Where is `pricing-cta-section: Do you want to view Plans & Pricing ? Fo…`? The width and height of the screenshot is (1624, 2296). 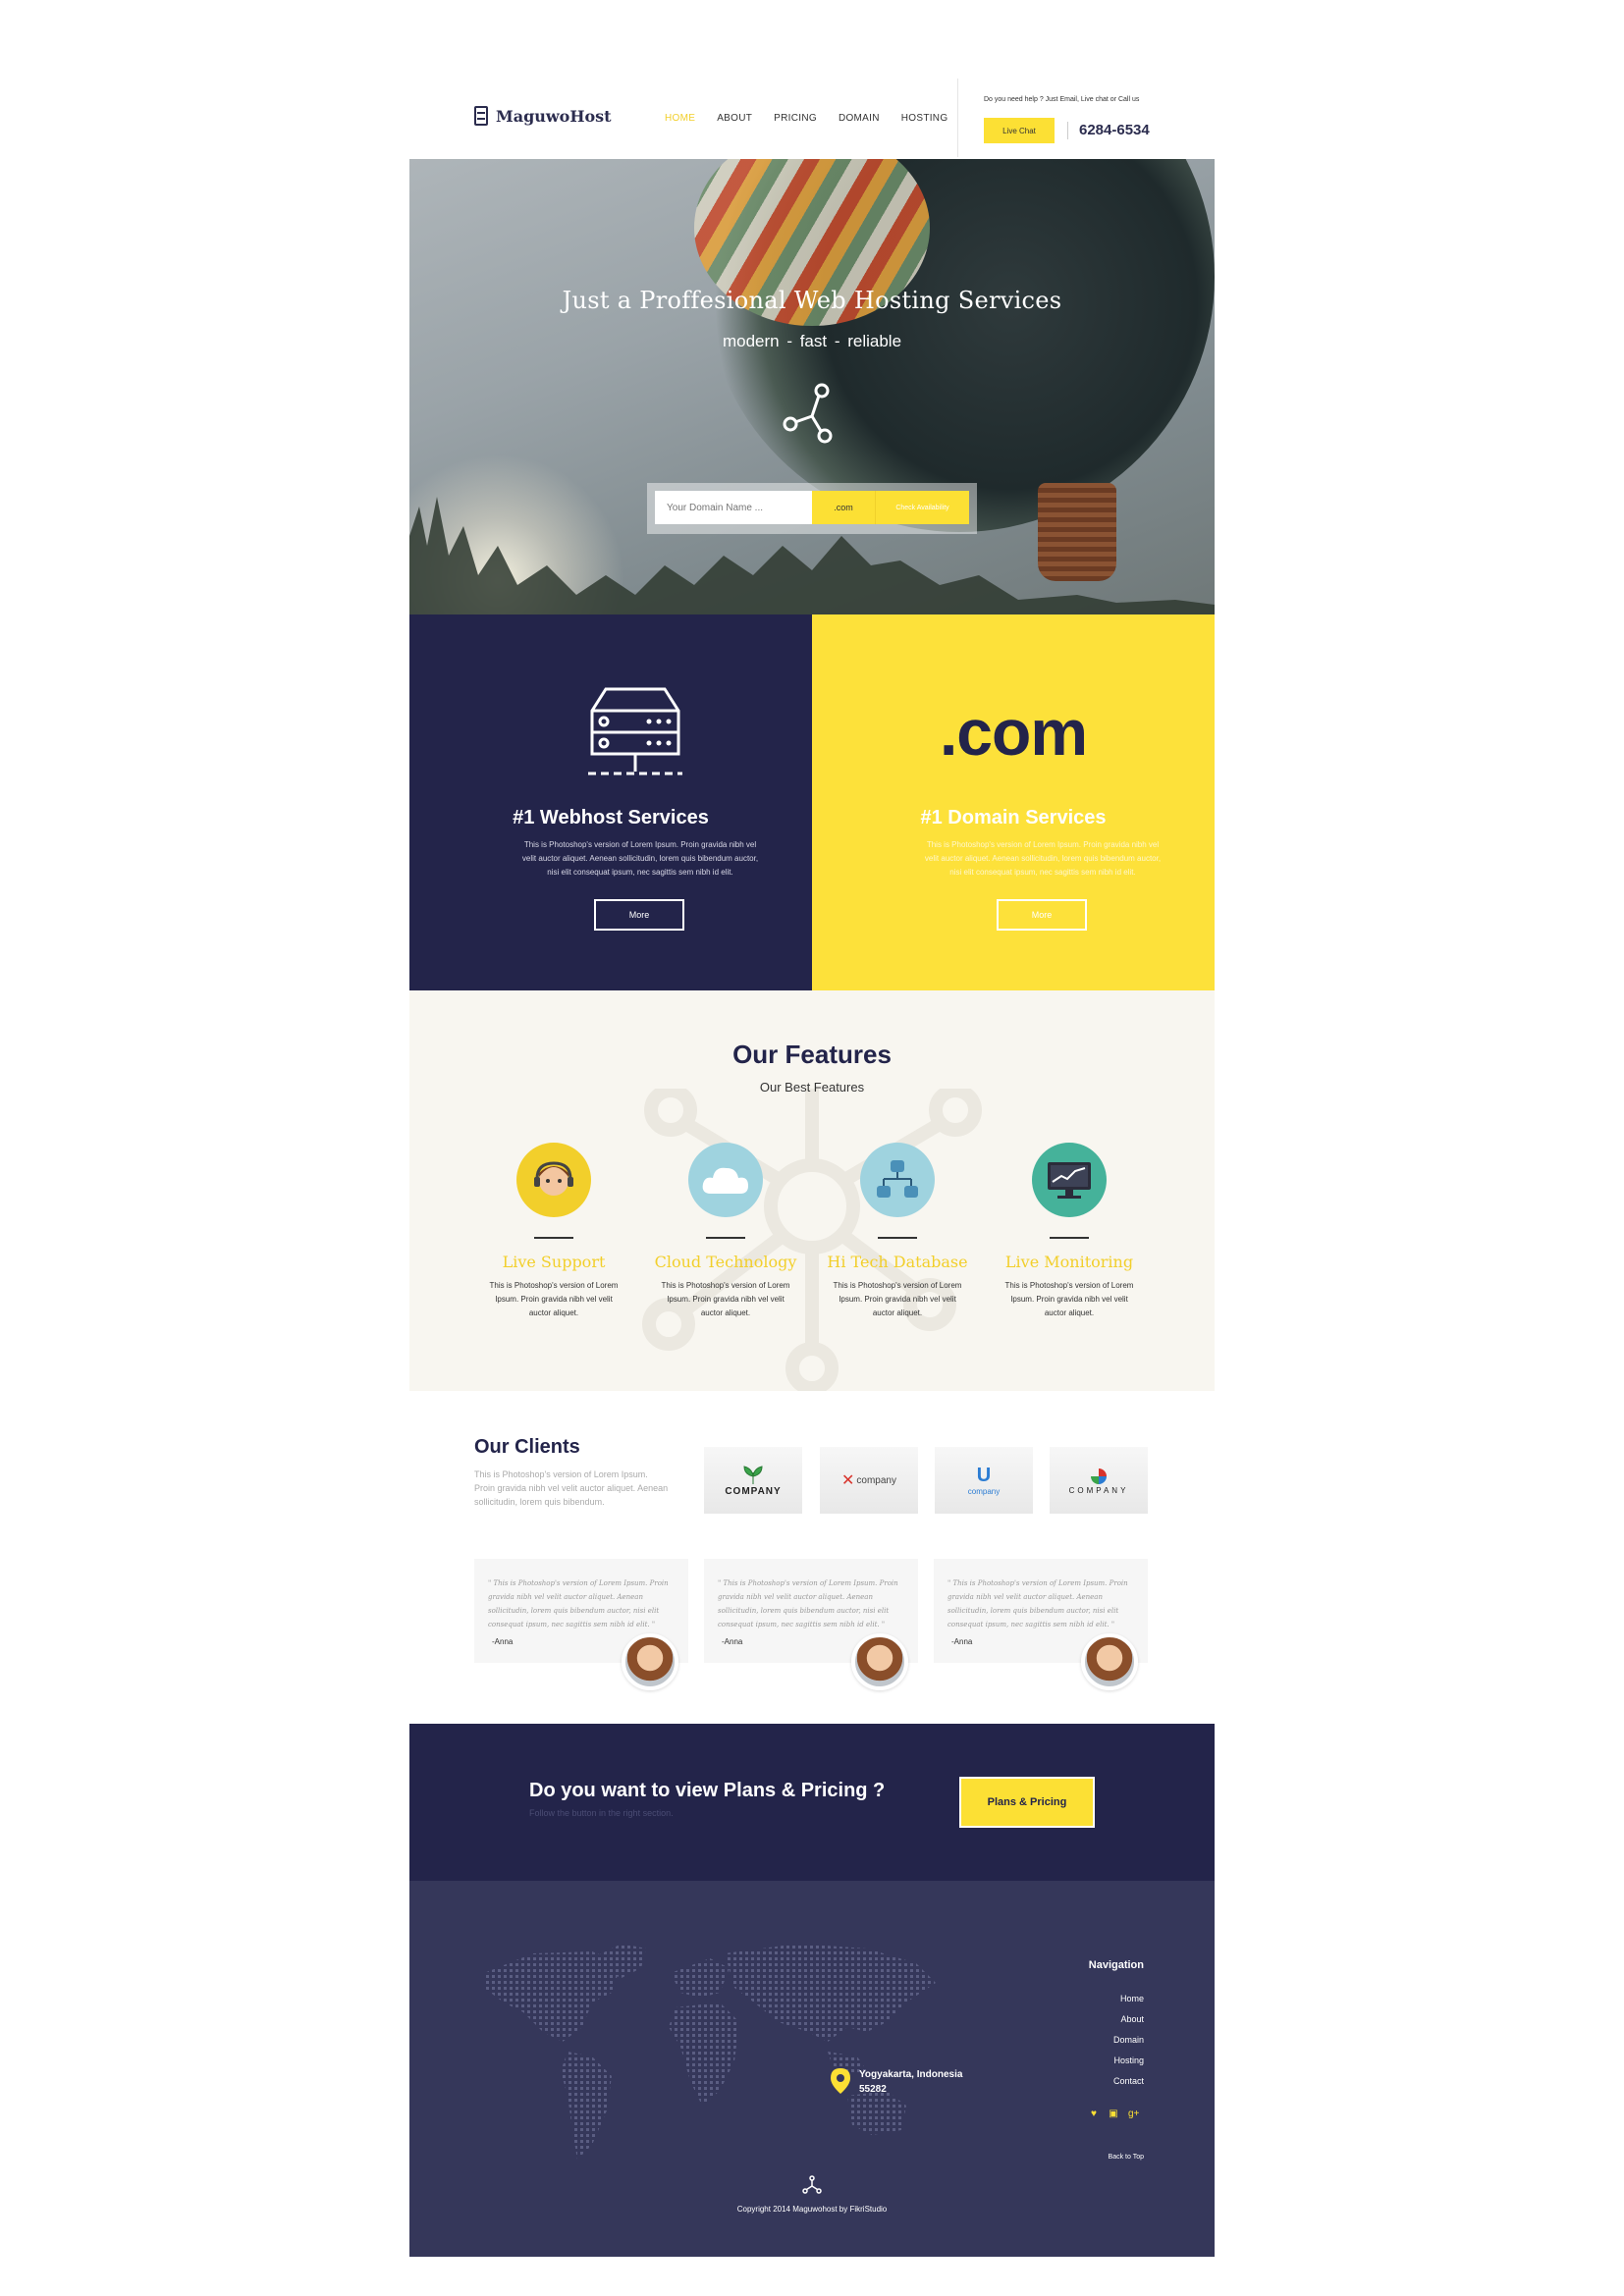 pricing-cta-section: Do you want to view Plans & Pricing ? Fo… is located at coordinates (812, 1803).